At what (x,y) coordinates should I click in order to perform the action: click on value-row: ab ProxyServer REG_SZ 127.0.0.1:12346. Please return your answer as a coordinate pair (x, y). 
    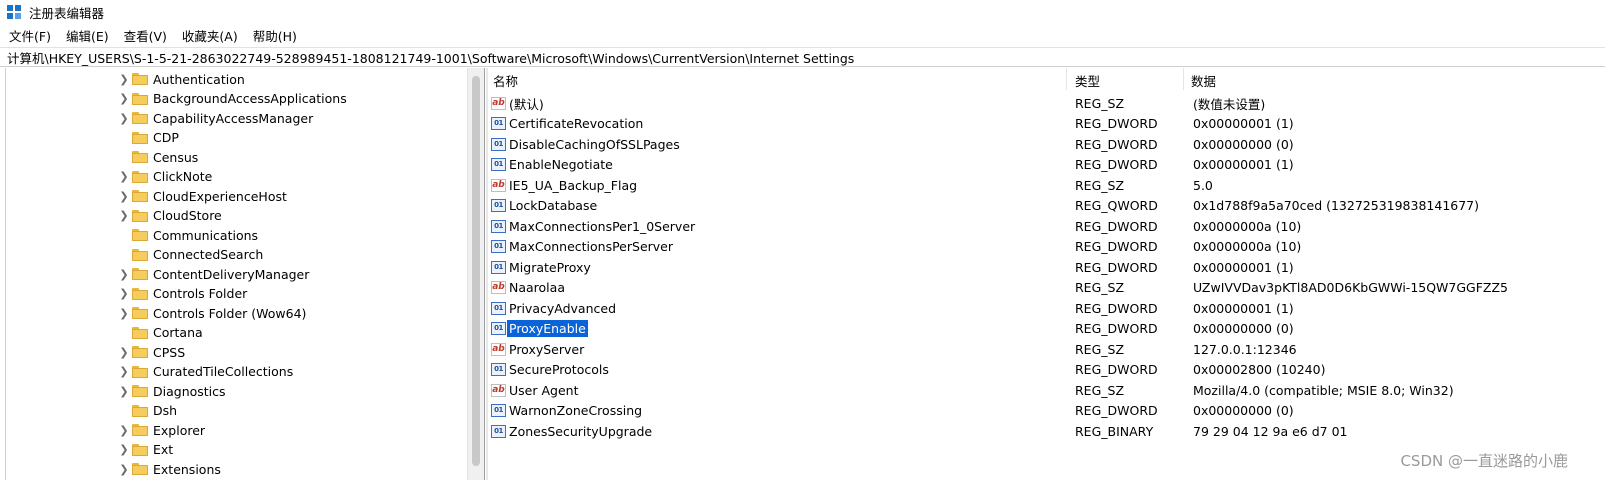
    Looking at the image, I should click on (1045, 349).